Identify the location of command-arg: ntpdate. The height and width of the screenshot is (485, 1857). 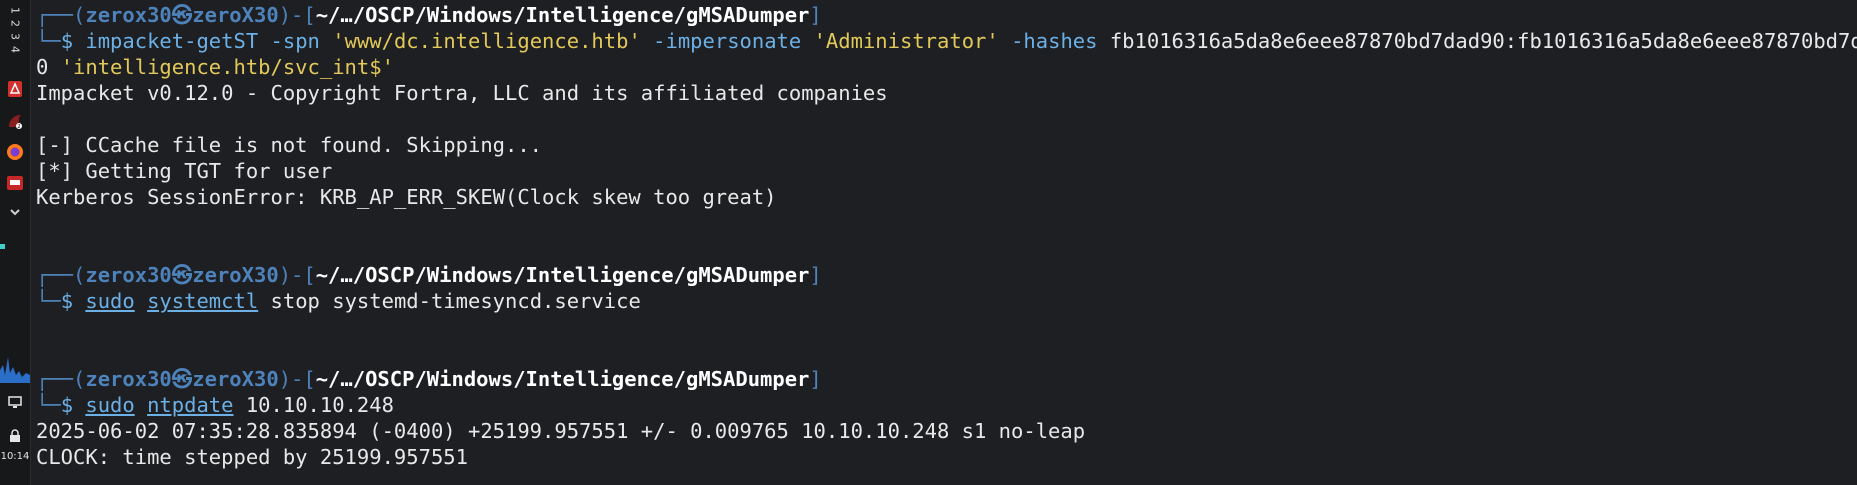
(190, 405).